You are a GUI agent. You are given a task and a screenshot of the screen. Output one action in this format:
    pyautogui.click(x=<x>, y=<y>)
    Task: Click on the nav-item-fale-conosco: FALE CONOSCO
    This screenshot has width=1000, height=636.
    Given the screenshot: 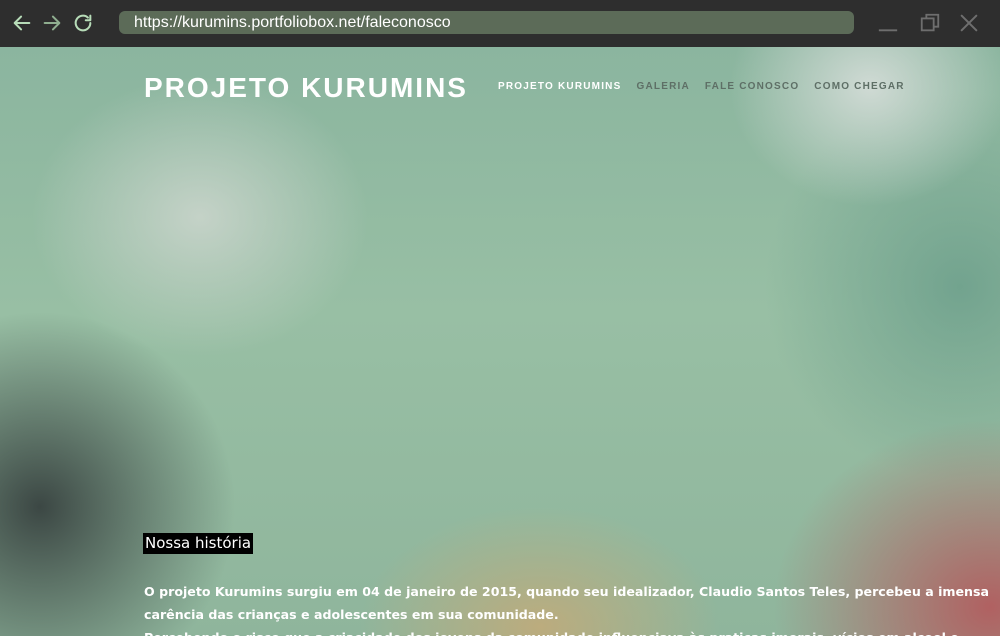 What is the action you would take?
    pyautogui.click(x=752, y=86)
    